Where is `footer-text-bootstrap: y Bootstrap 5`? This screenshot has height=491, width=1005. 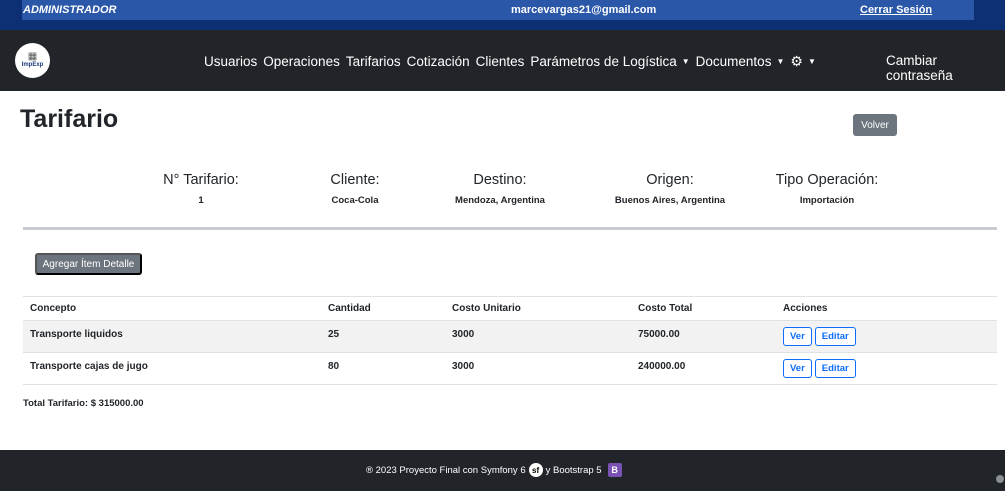 footer-text-bootstrap: y Bootstrap 5 is located at coordinates (573, 470).